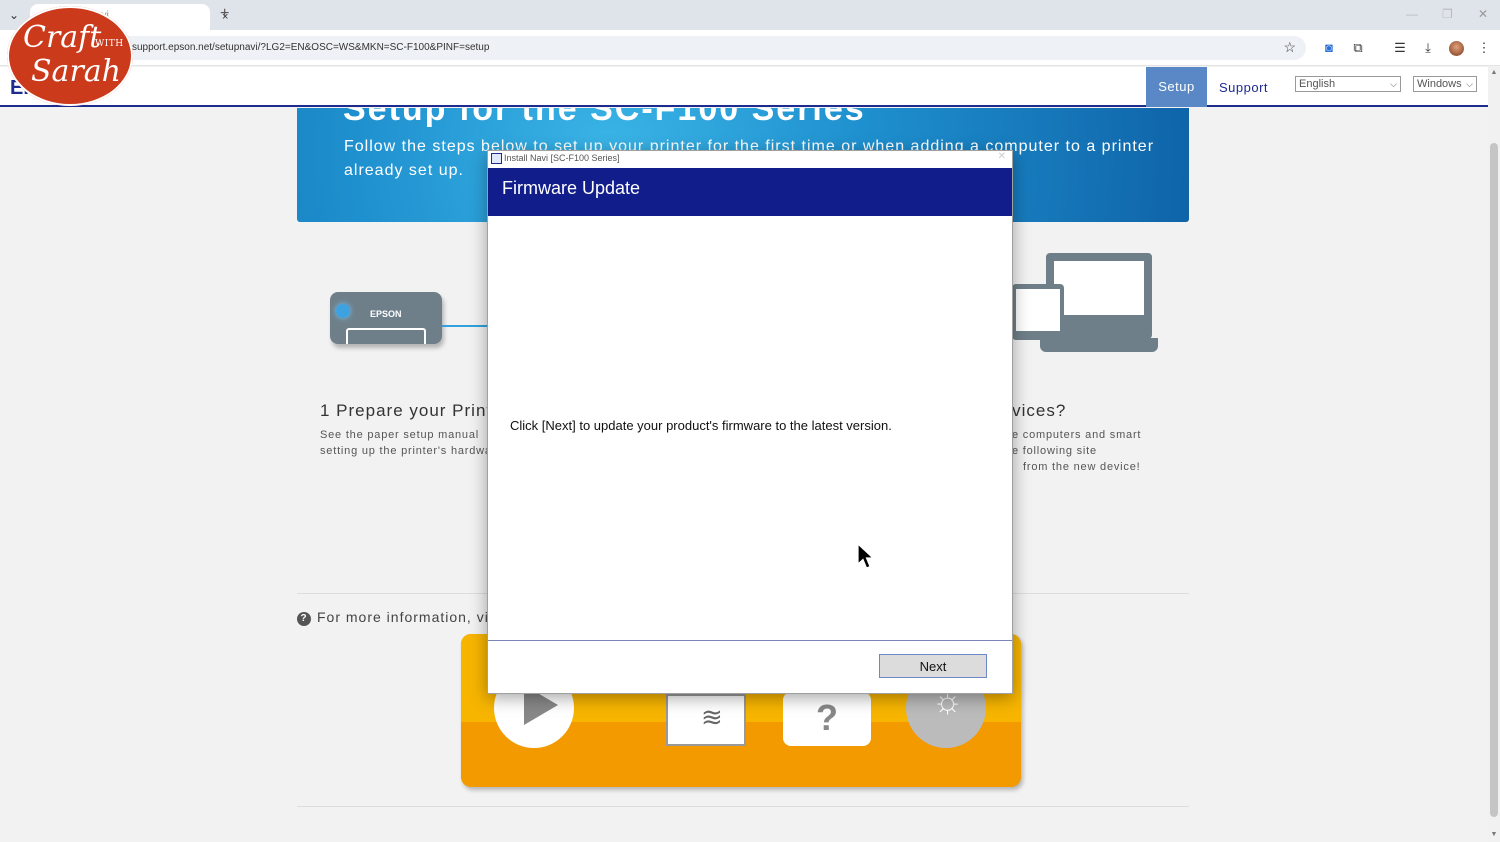 The height and width of the screenshot is (842, 1500). Describe the element at coordinates (1099, 288) in the screenshot. I see `laptop-screen` at that location.